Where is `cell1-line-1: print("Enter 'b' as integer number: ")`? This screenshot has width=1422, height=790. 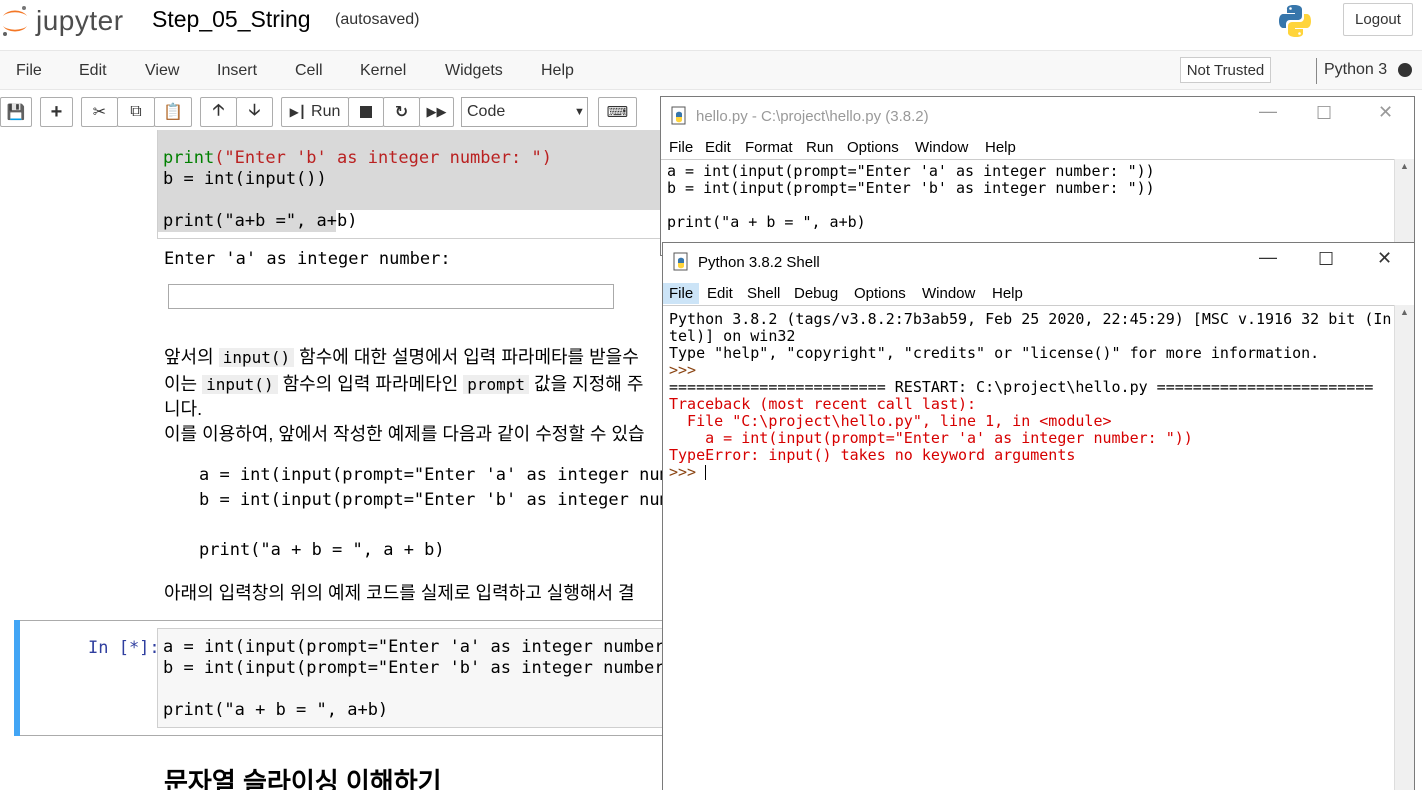
cell1-line-1: print("Enter 'b' as integer number: ") is located at coordinates (357, 158).